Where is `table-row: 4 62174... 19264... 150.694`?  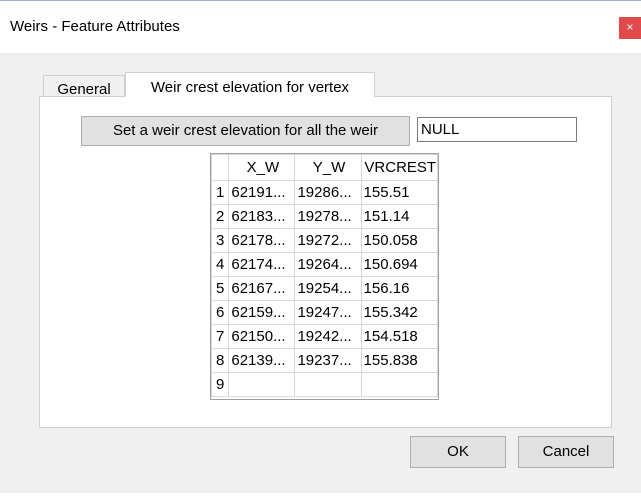
table-row: 4 62174... 19264... 150.694 is located at coordinates (324, 264).